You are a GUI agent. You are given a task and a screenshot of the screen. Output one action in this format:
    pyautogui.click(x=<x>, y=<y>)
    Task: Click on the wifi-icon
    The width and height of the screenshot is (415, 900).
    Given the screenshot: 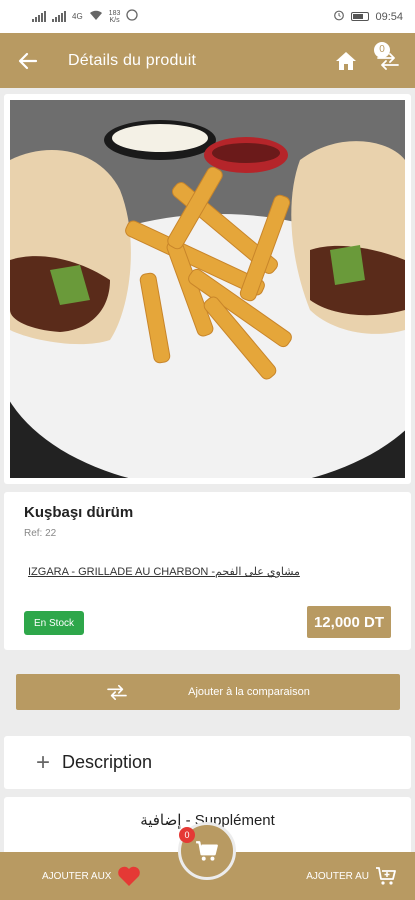 What is the action you would take?
    pyautogui.click(x=96, y=17)
    